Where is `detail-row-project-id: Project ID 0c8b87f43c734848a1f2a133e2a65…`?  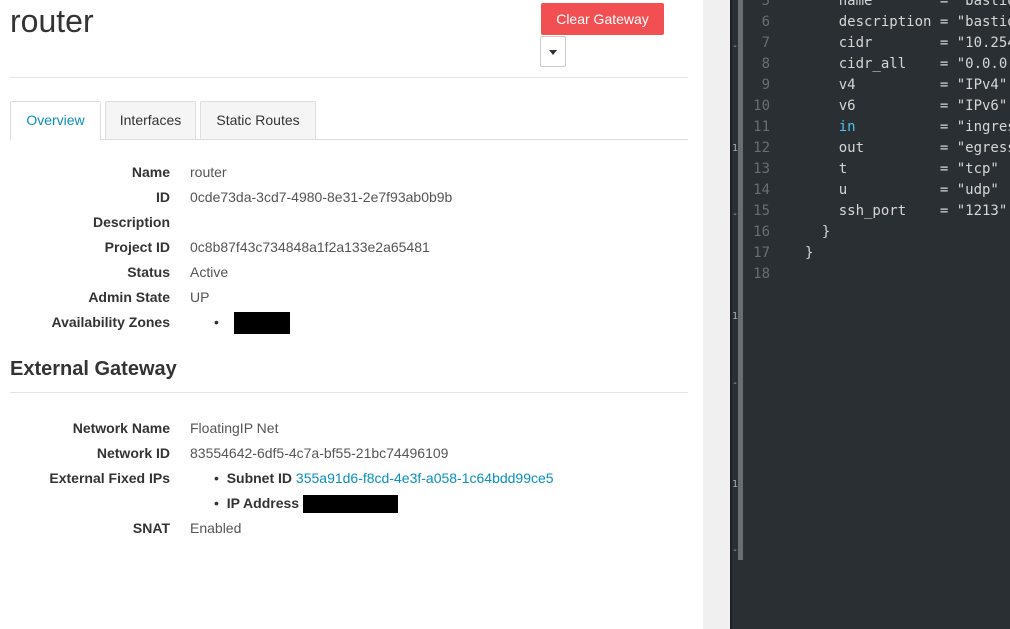 detail-row-project-id: Project ID 0c8b87f43c734848a1f2a133e2a65… is located at coordinates (344, 247).